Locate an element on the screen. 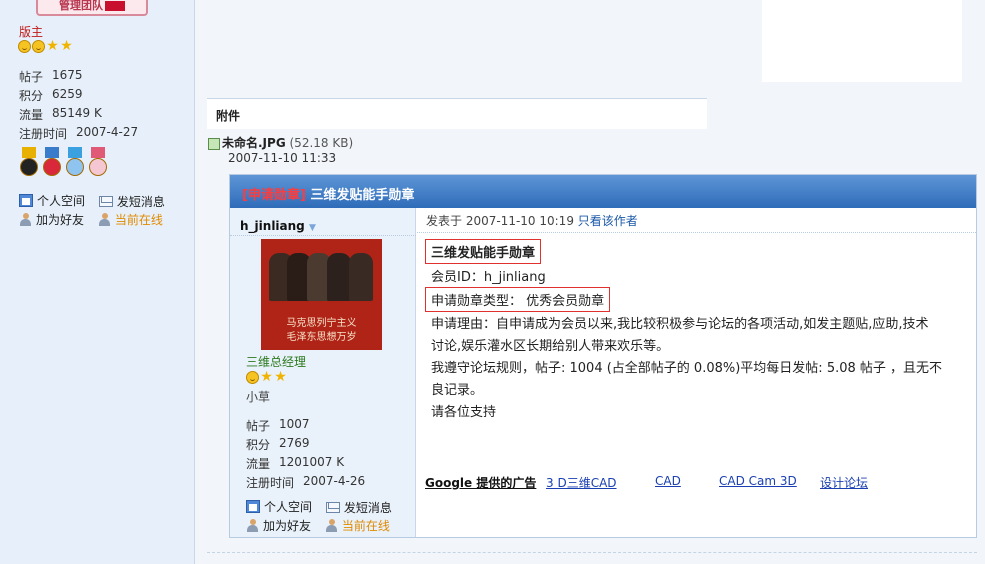 Image resolution: width=985 pixels, height=564 pixels. attachment-date: 2007-11-10 11:33 is located at coordinates (282, 158).